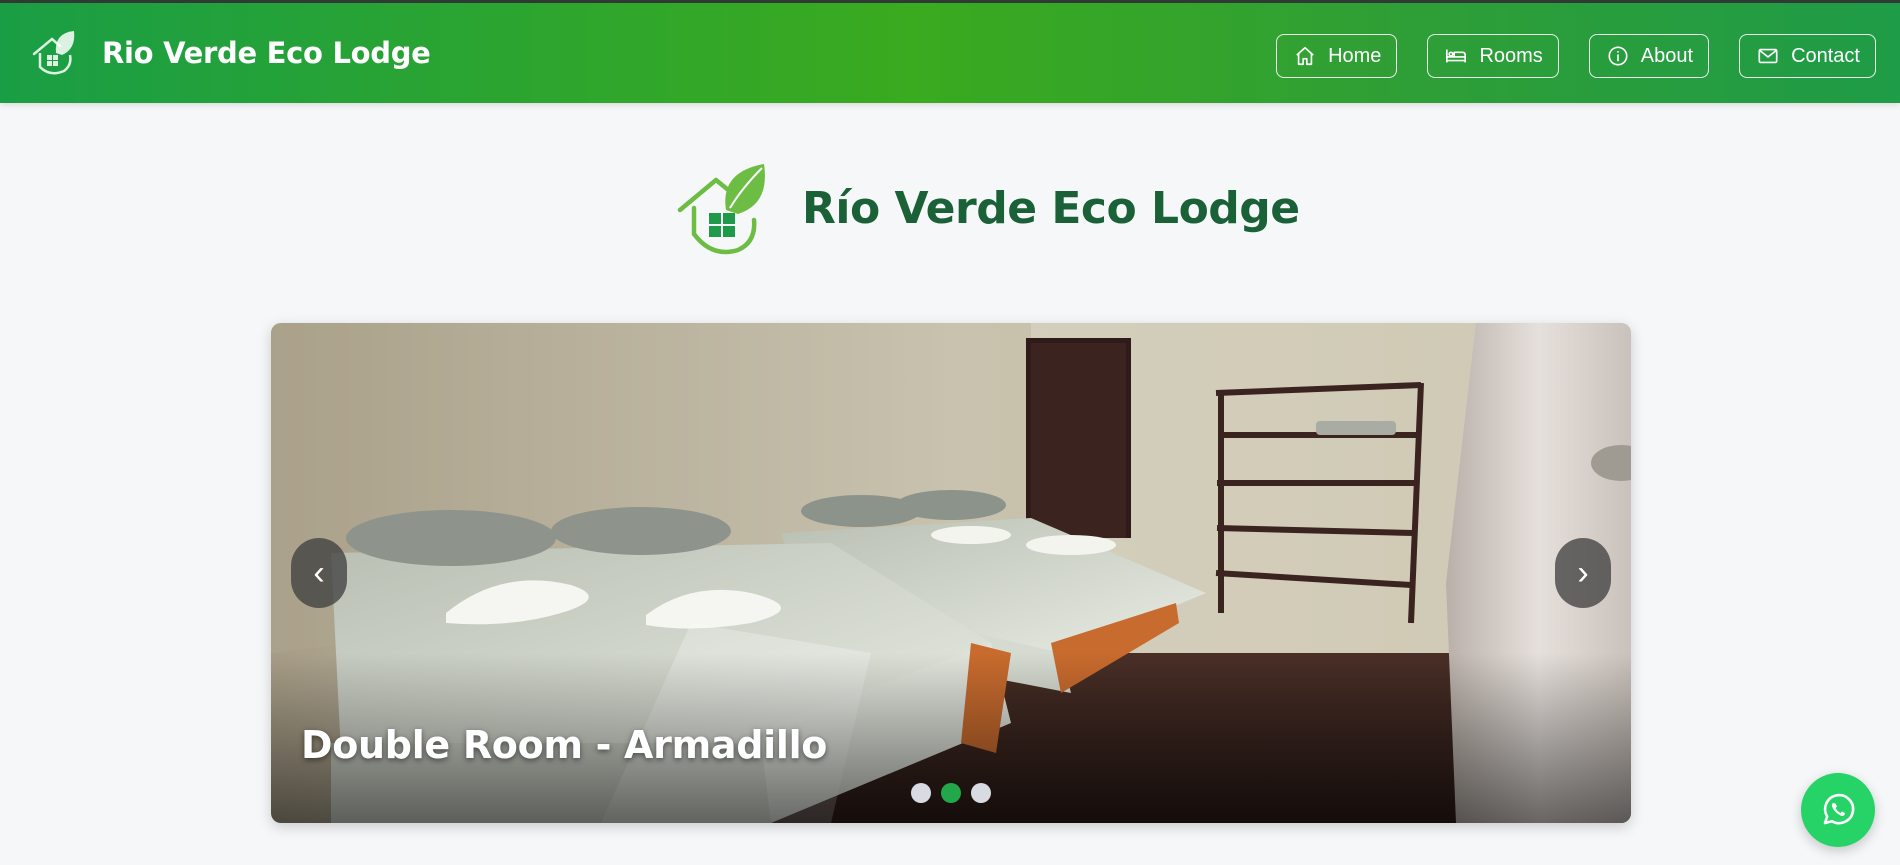 The width and height of the screenshot is (1900, 865). What do you see at coordinates (564, 745) in the screenshot?
I see `slide-caption: Double Room - Armadillo` at bounding box center [564, 745].